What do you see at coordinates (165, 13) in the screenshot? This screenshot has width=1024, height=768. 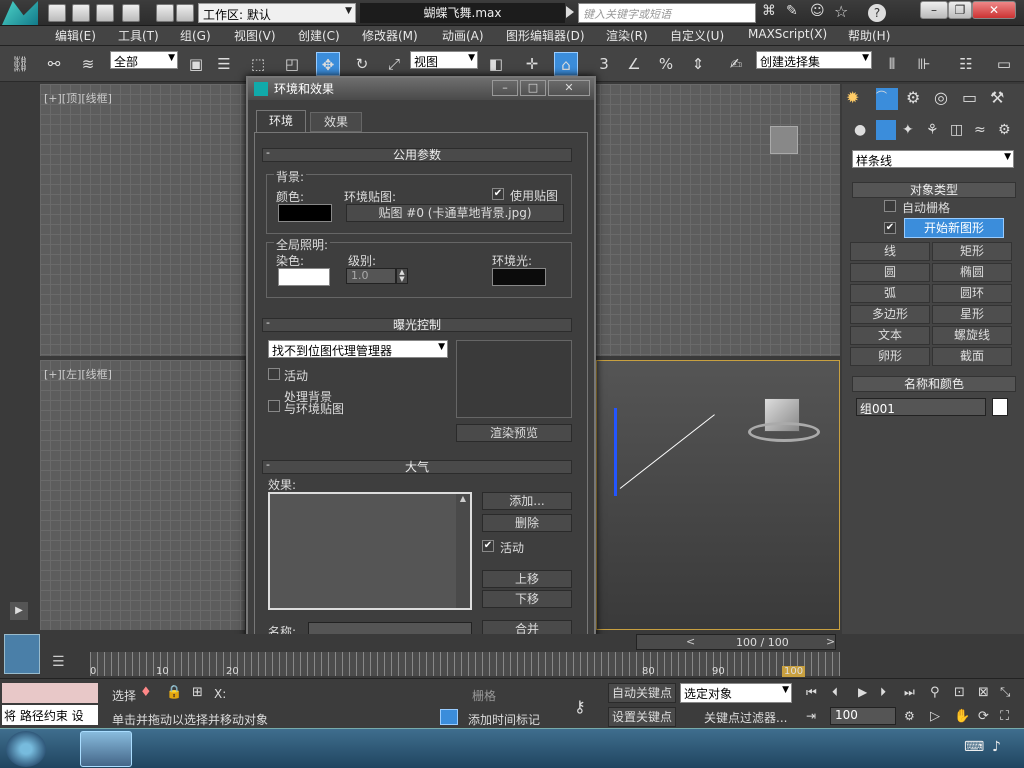 I see `redo-icon` at bounding box center [165, 13].